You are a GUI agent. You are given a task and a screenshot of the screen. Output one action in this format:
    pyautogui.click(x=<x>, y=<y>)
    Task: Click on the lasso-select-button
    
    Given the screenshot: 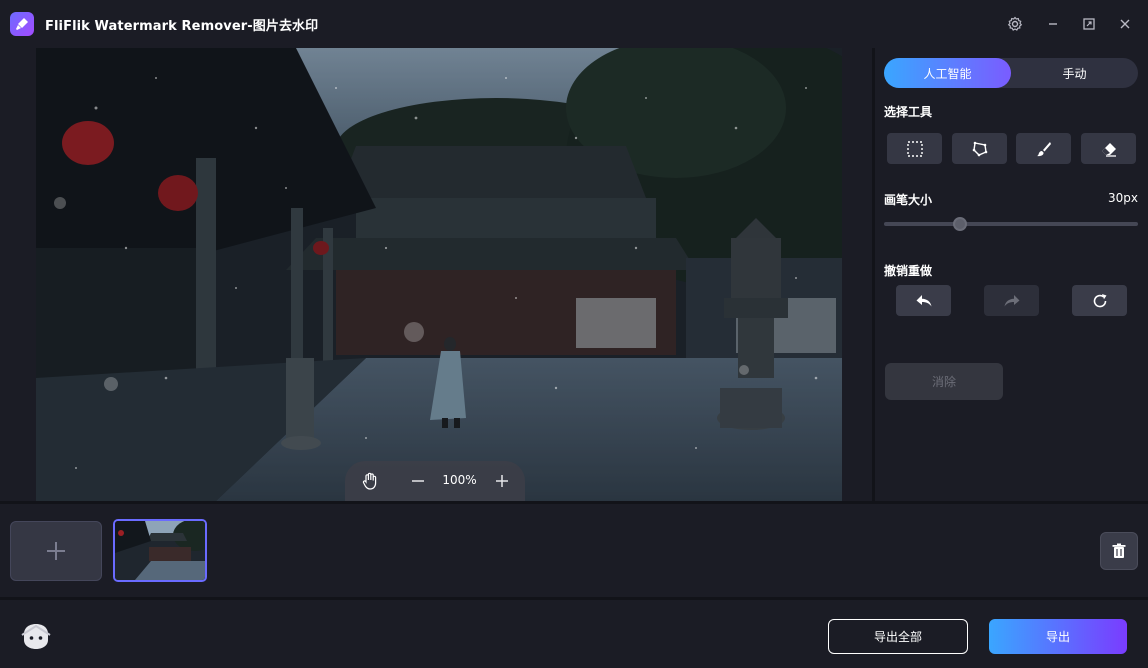 What is the action you would take?
    pyautogui.click(x=979, y=148)
    